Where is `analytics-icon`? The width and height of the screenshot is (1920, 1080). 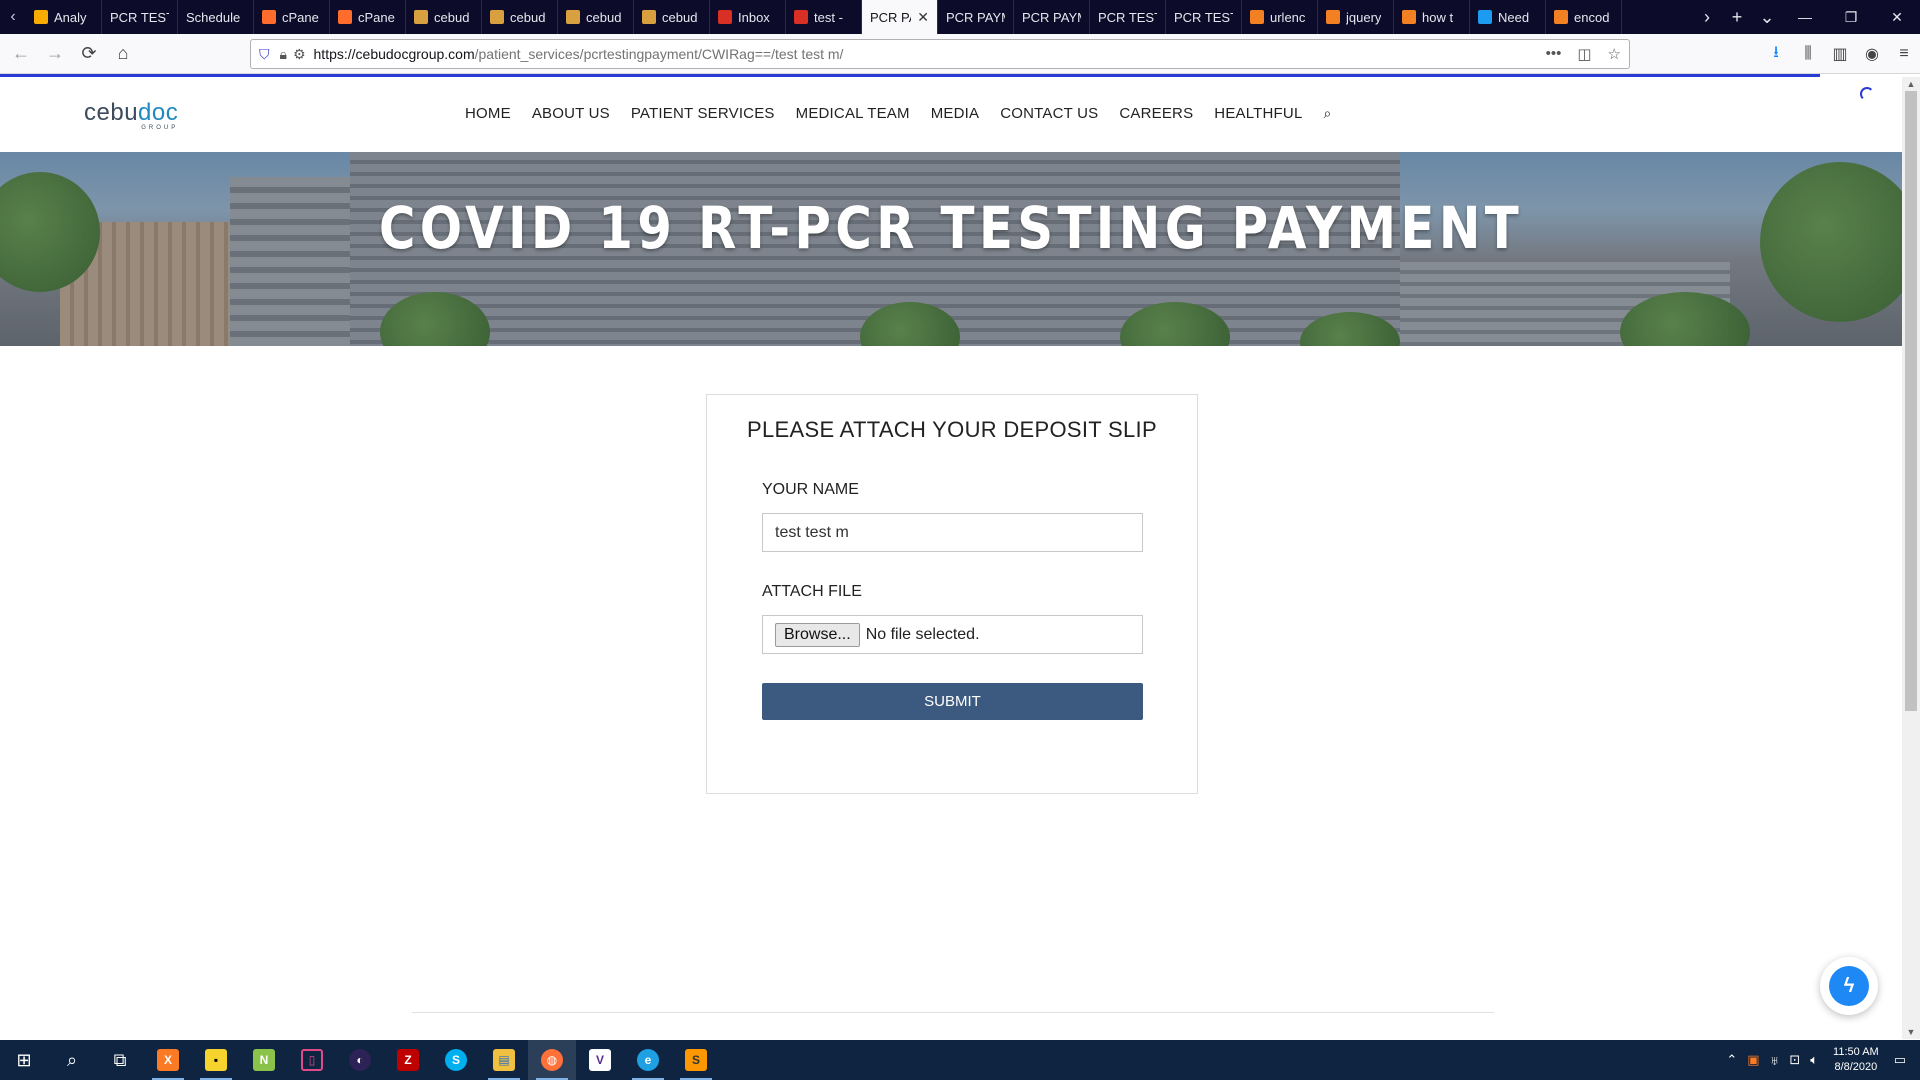 analytics-icon is located at coordinates (41, 17).